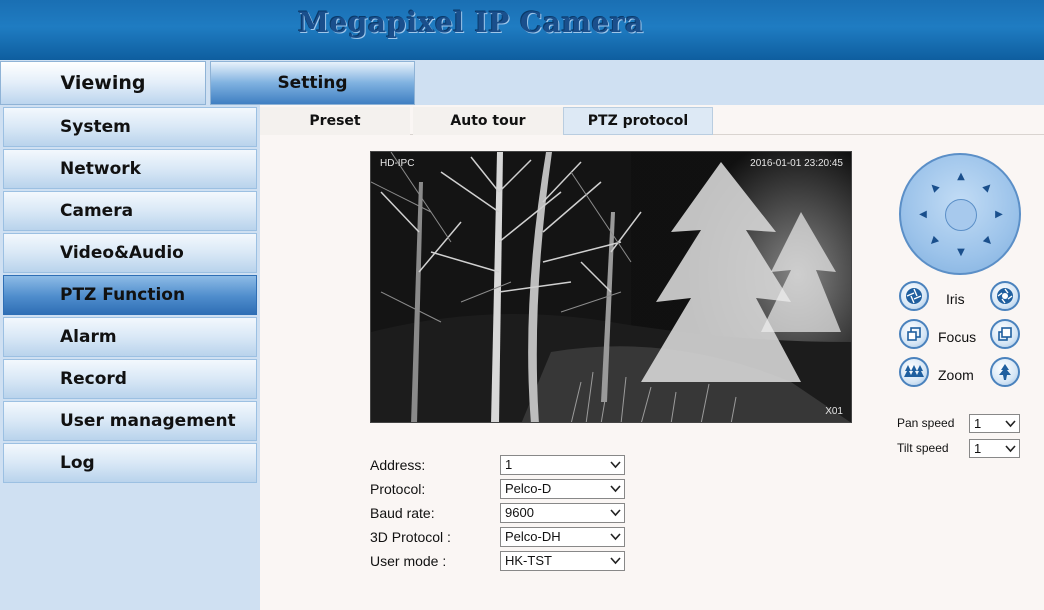  Describe the element at coordinates (994, 423) in the screenshot. I see `pan-speed-select: 1` at that location.